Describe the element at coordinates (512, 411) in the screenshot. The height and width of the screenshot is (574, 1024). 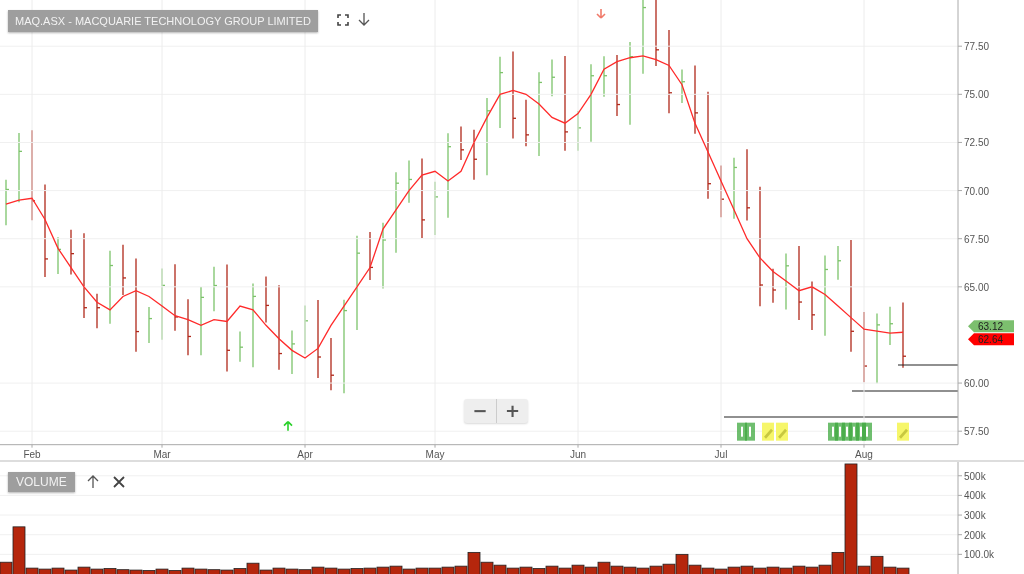
I see `zoom-in-button: +` at that location.